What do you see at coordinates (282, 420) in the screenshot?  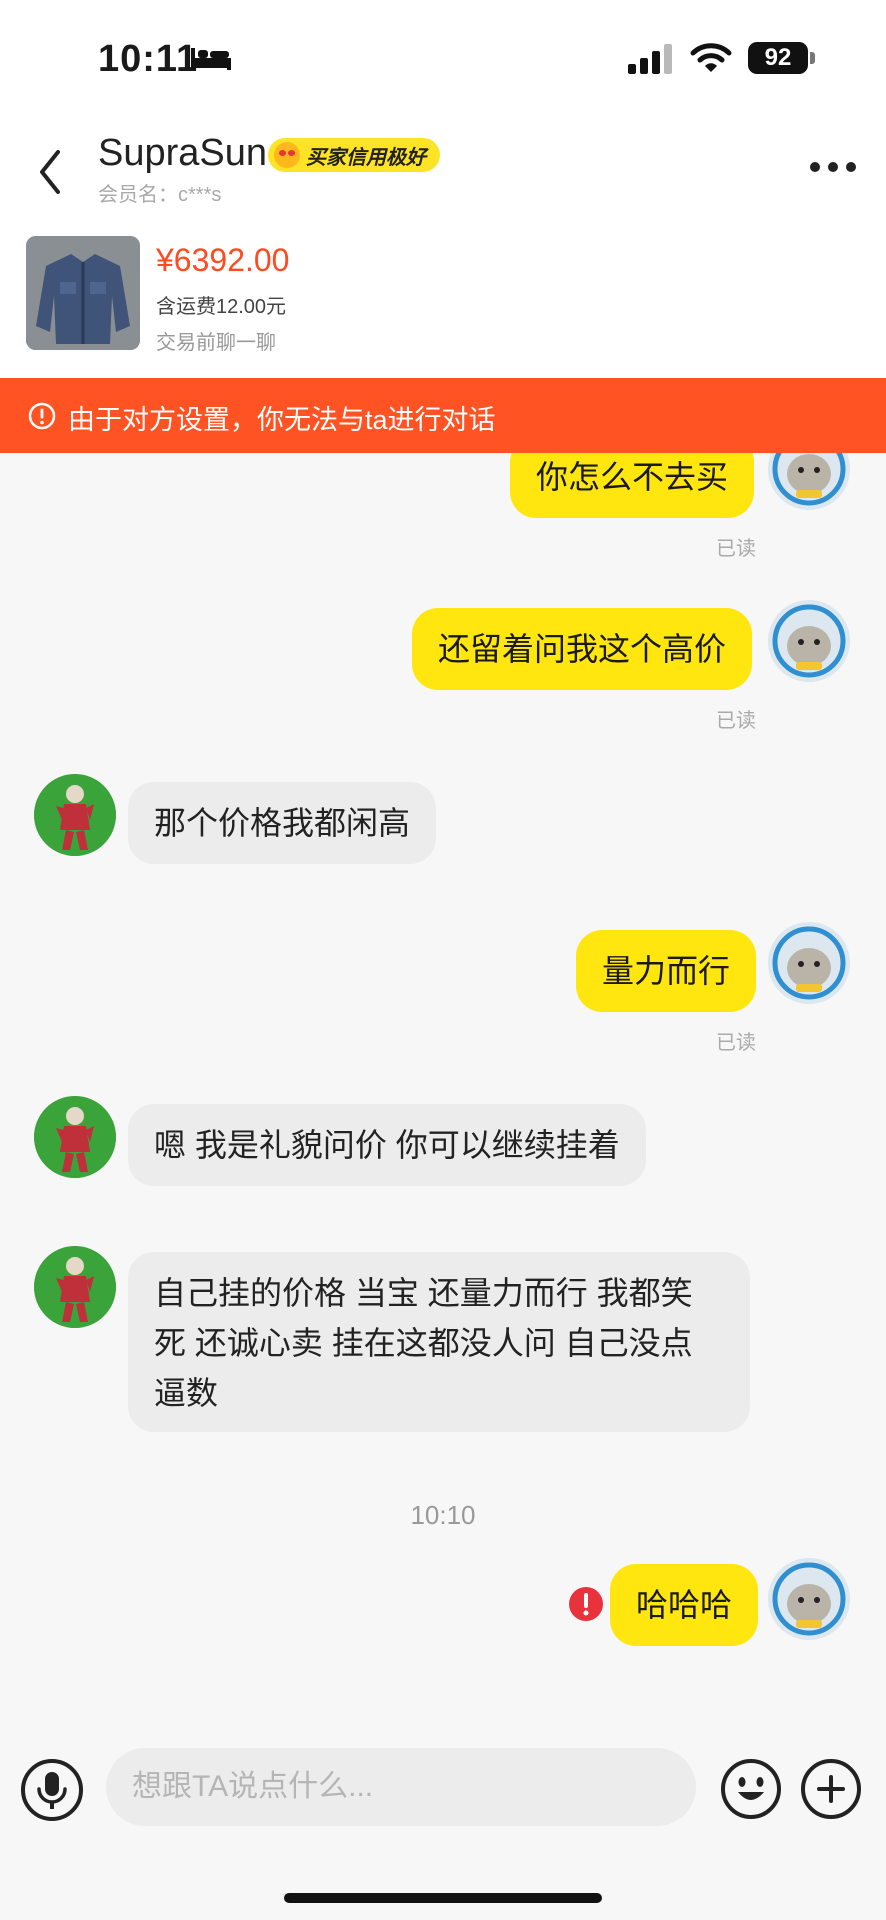 I see `banner-text: 由于对方设置，你无法与ta进行对话` at bounding box center [282, 420].